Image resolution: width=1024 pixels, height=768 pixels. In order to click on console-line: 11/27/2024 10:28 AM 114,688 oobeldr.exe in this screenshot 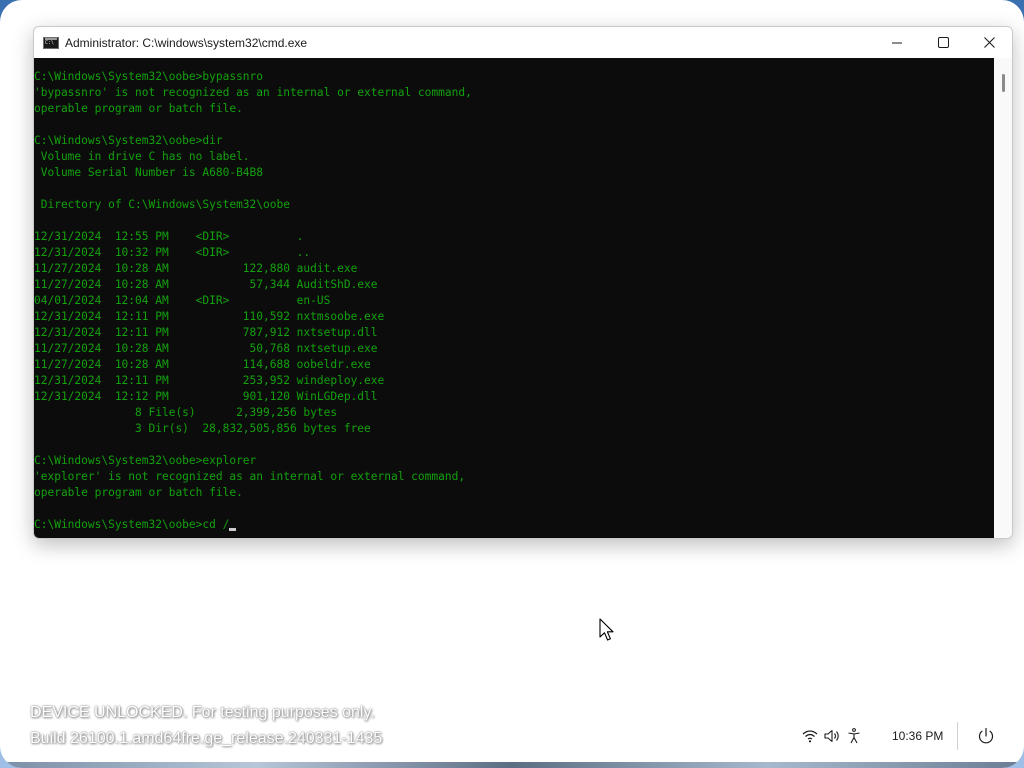, I will do `click(202, 364)`.